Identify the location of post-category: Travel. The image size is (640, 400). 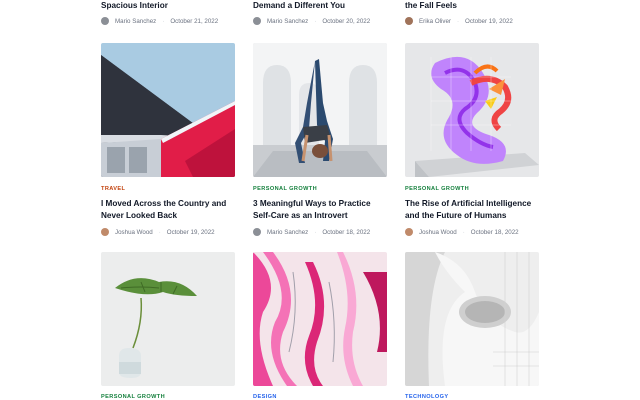
(113, 189).